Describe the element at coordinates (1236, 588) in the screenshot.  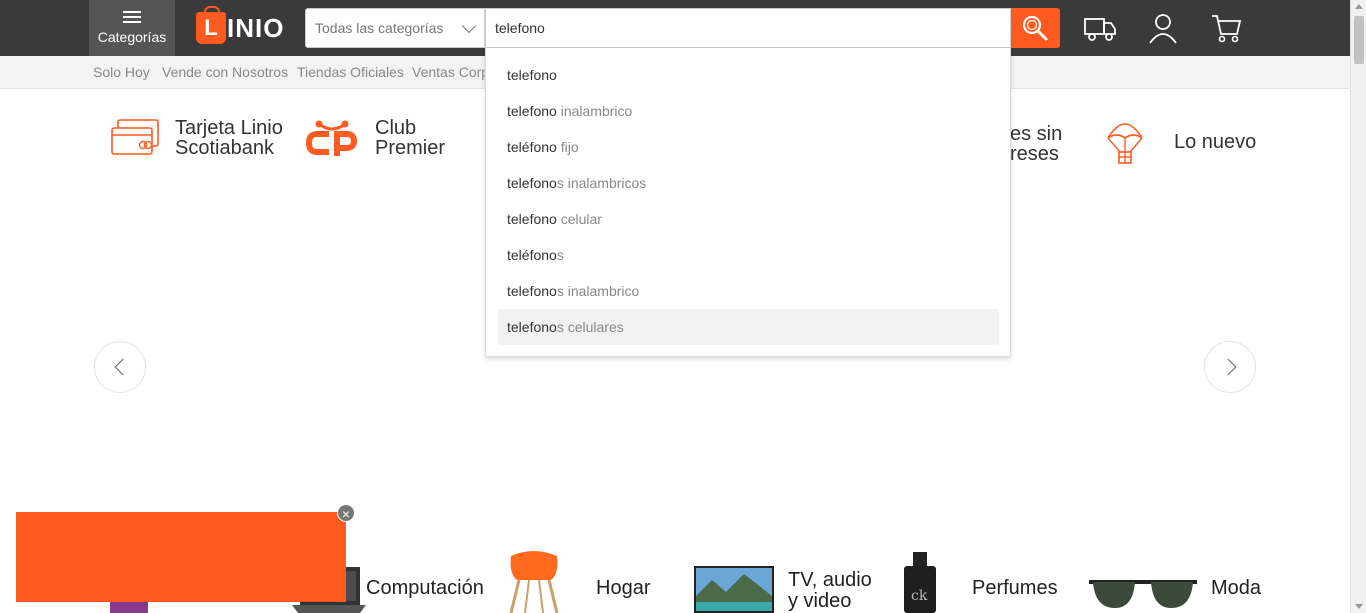
I see `category-moda: Moda` at that location.